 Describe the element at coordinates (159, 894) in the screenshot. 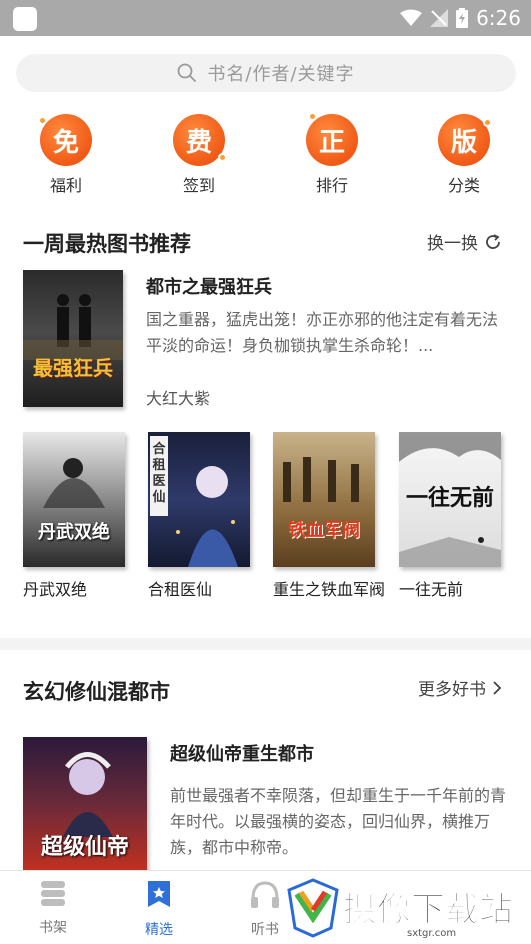

I see `bookmark-star-icon` at that location.